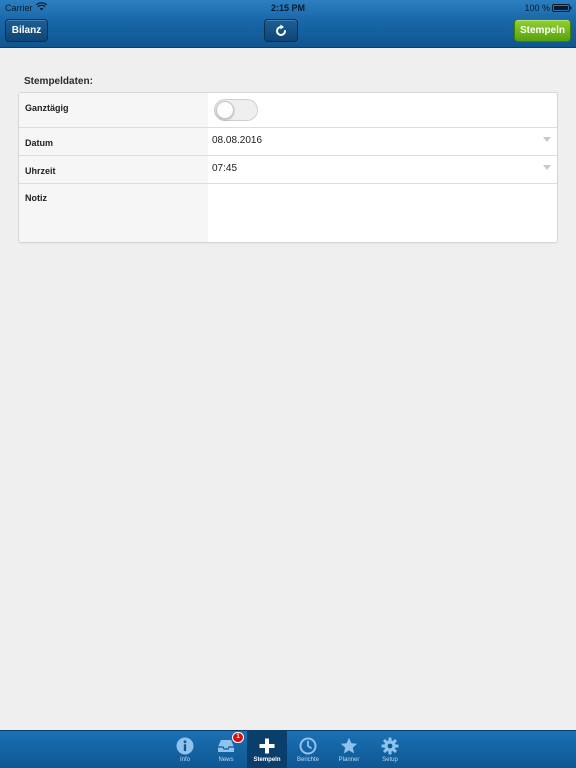 This screenshot has height=768, width=576. I want to click on label-cell: Ganztägig, so click(113, 110).